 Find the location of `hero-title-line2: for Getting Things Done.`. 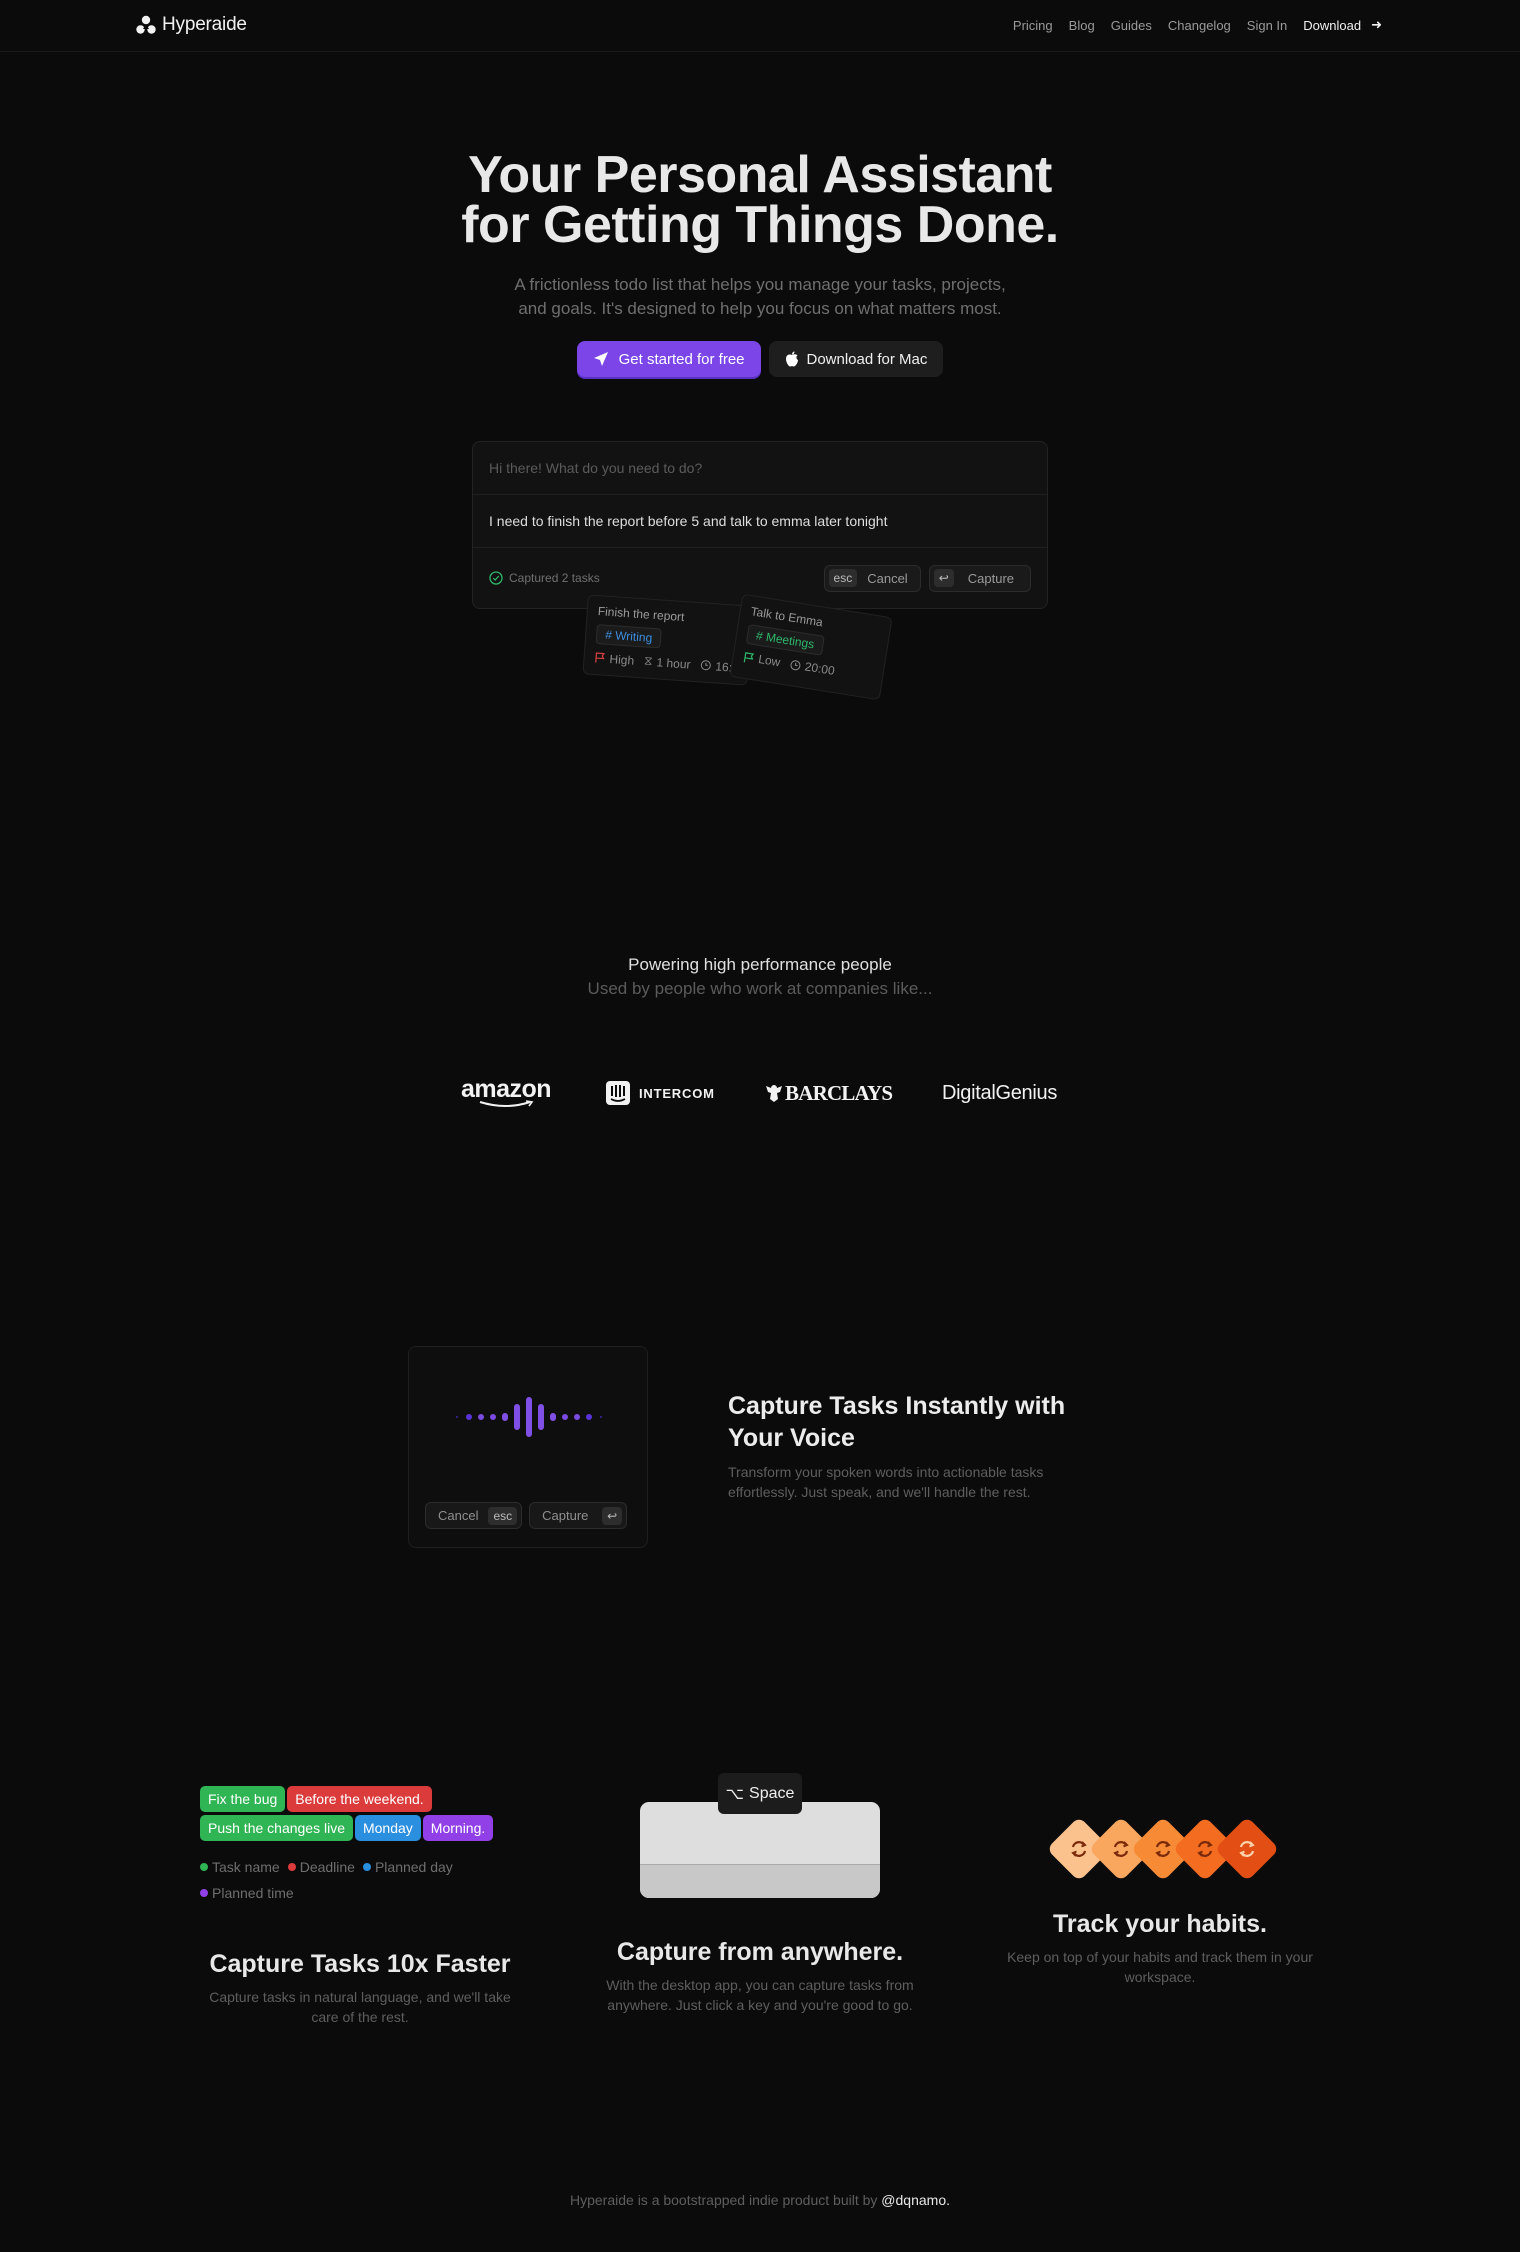

hero-title-line2: for Getting Things Done. is located at coordinates (760, 225).